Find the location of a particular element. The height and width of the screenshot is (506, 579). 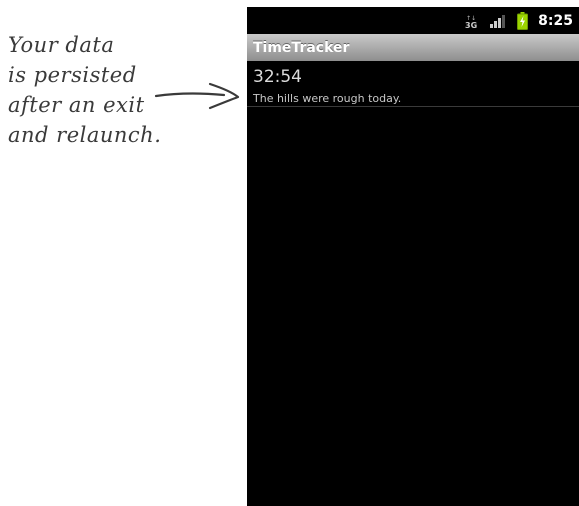

app-title: TimeTracker is located at coordinates (301, 47).